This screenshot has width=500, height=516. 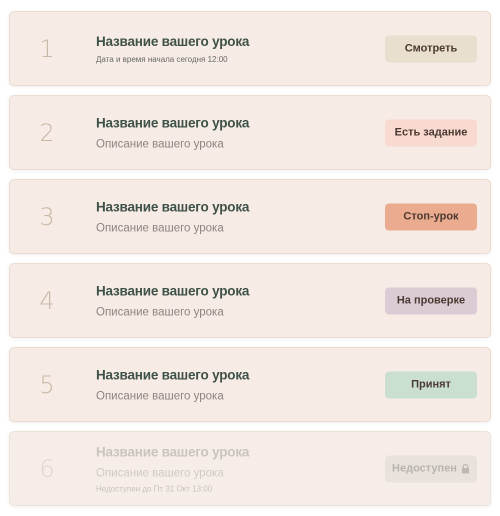 I want to click on accepted-button: Принят, so click(x=431, y=384).